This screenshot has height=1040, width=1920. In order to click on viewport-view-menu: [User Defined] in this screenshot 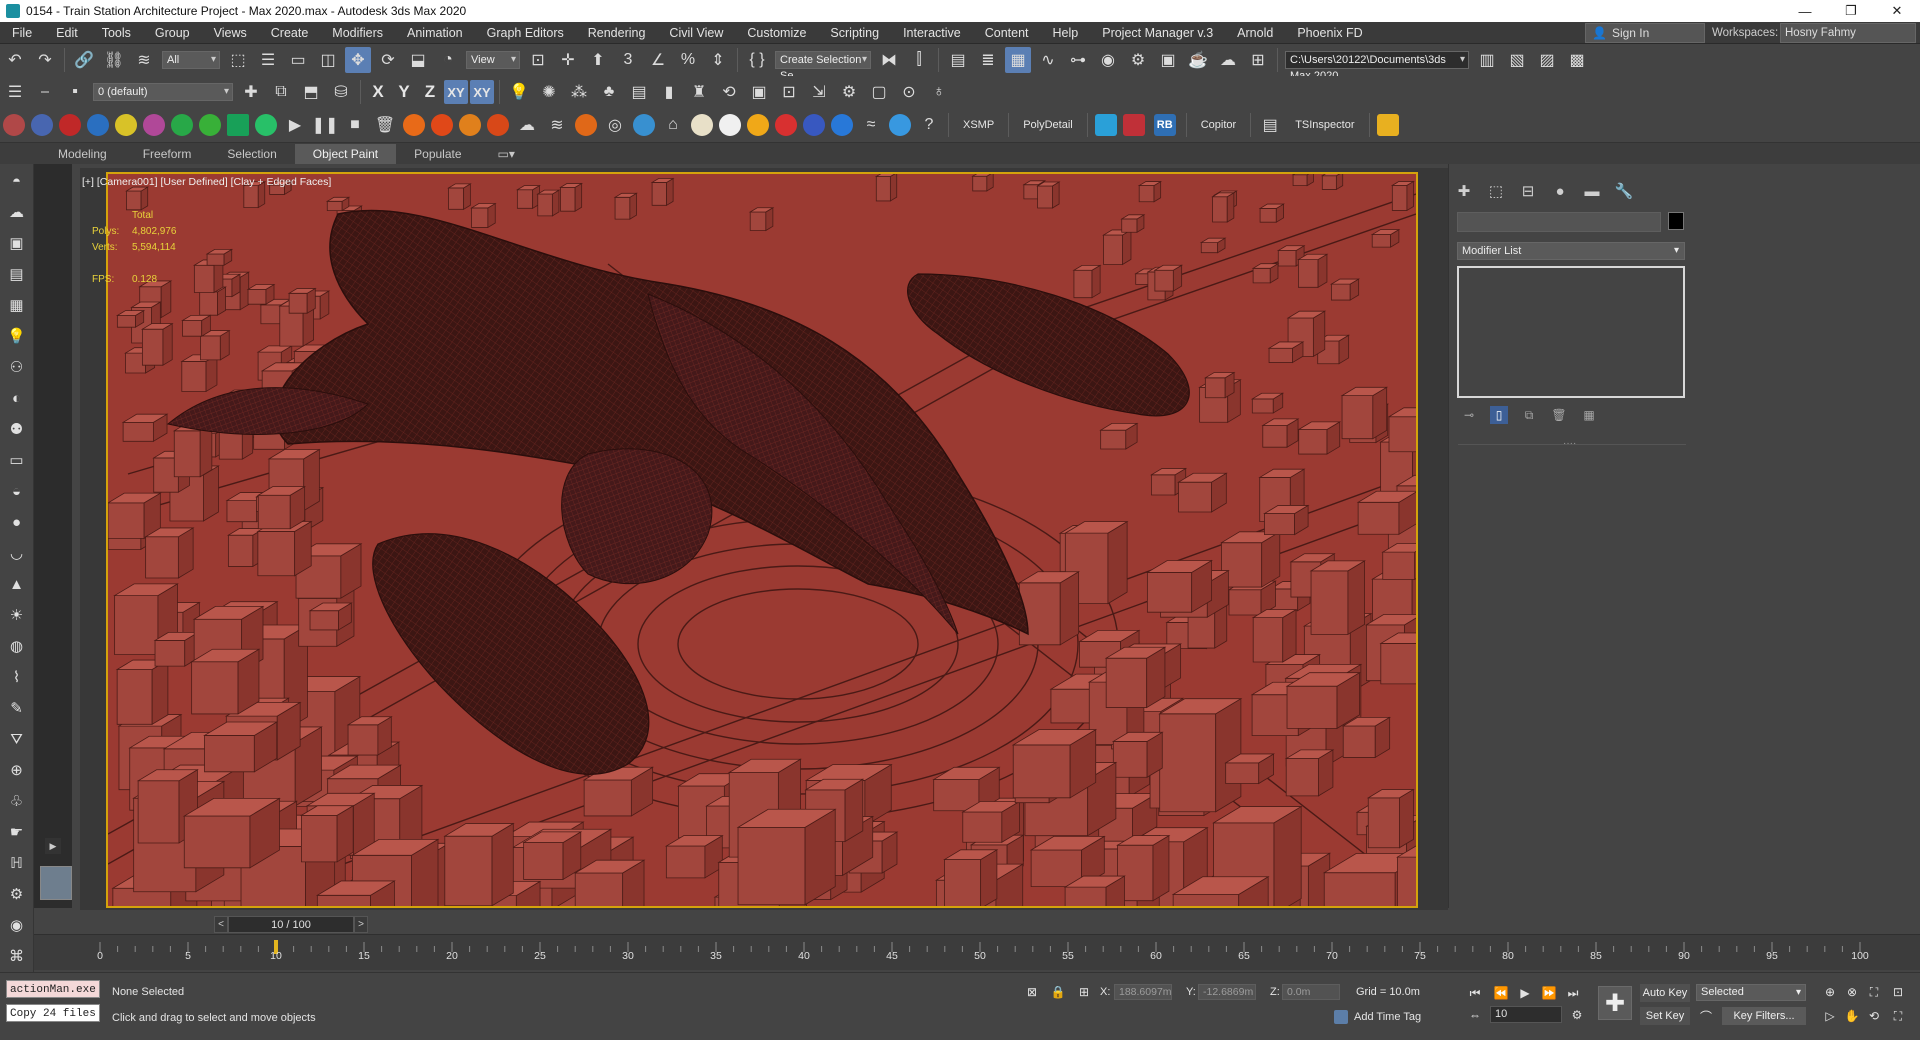, I will do `click(194, 182)`.